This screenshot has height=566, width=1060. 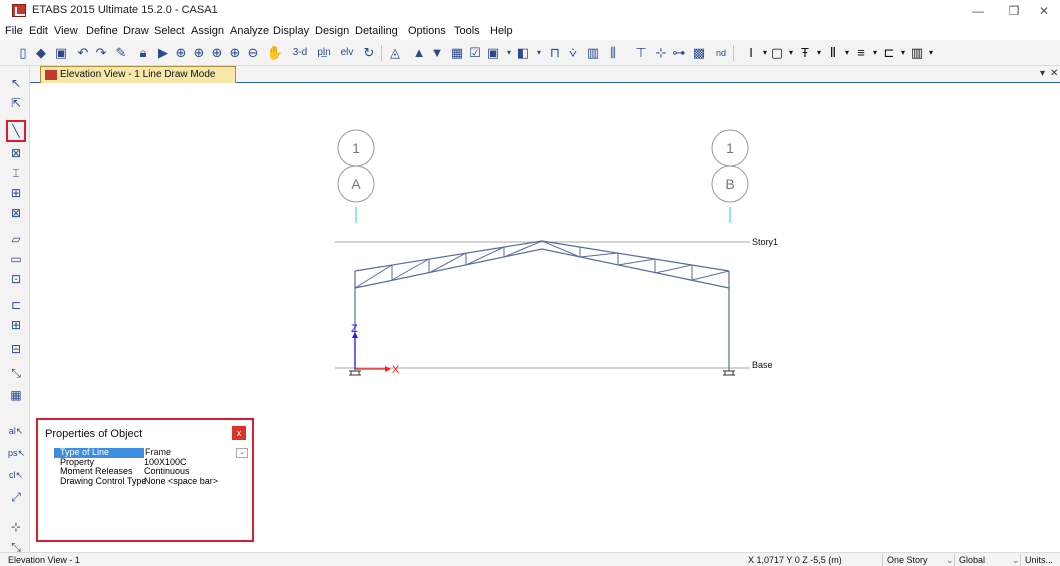 What do you see at coordinates (355, 373) in the screenshot?
I see `support-left` at bounding box center [355, 373].